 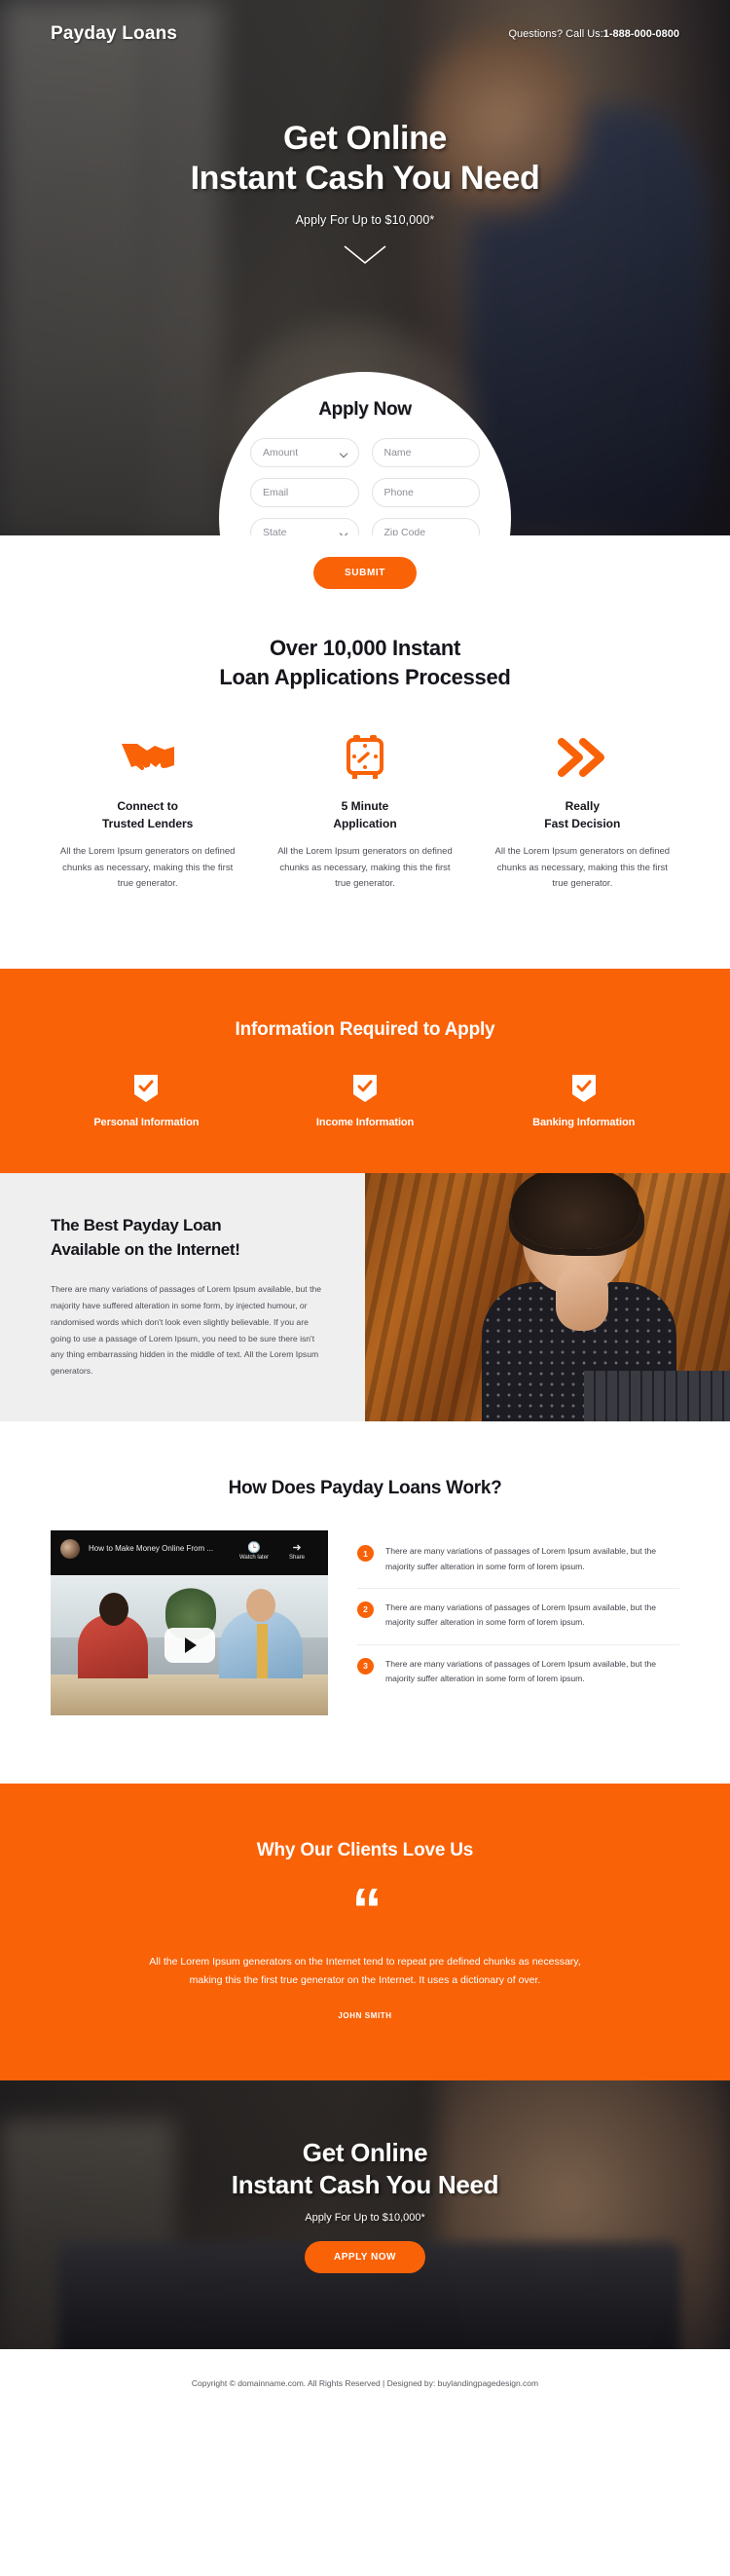 What do you see at coordinates (148, 823) in the screenshot?
I see `feature-title-line2: Trusted Lenders` at bounding box center [148, 823].